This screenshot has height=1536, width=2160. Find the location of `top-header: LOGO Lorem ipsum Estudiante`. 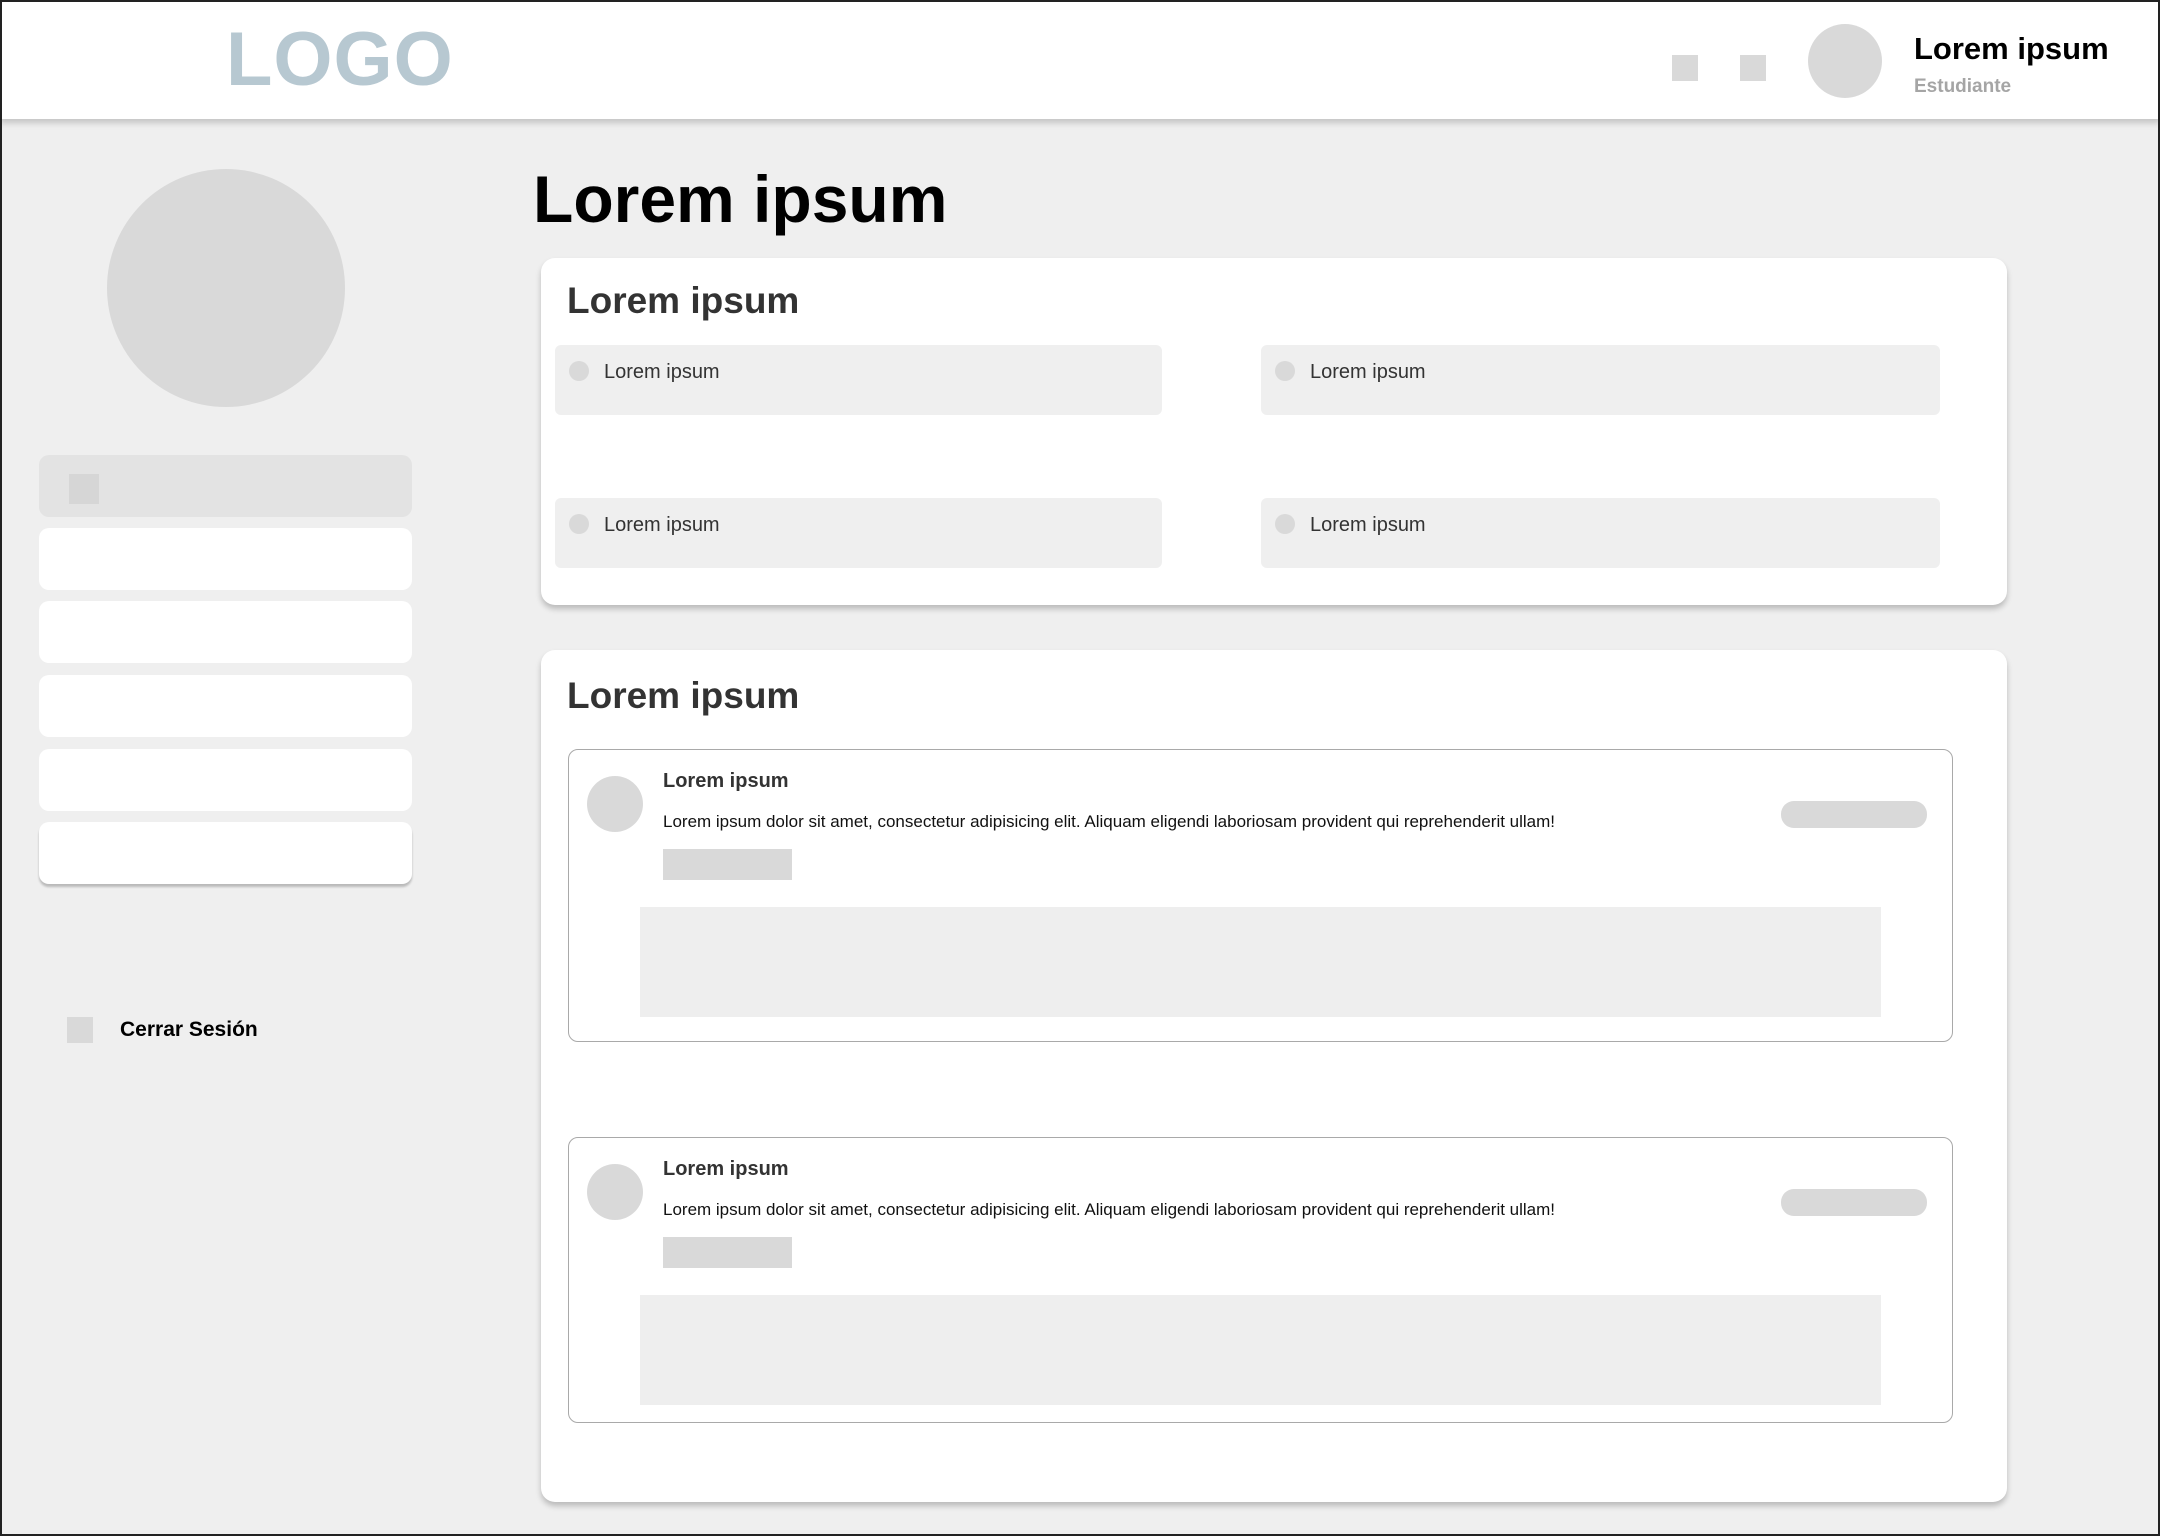

top-header: LOGO Lorem ipsum Estudiante is located at coordinates (1080, 59).